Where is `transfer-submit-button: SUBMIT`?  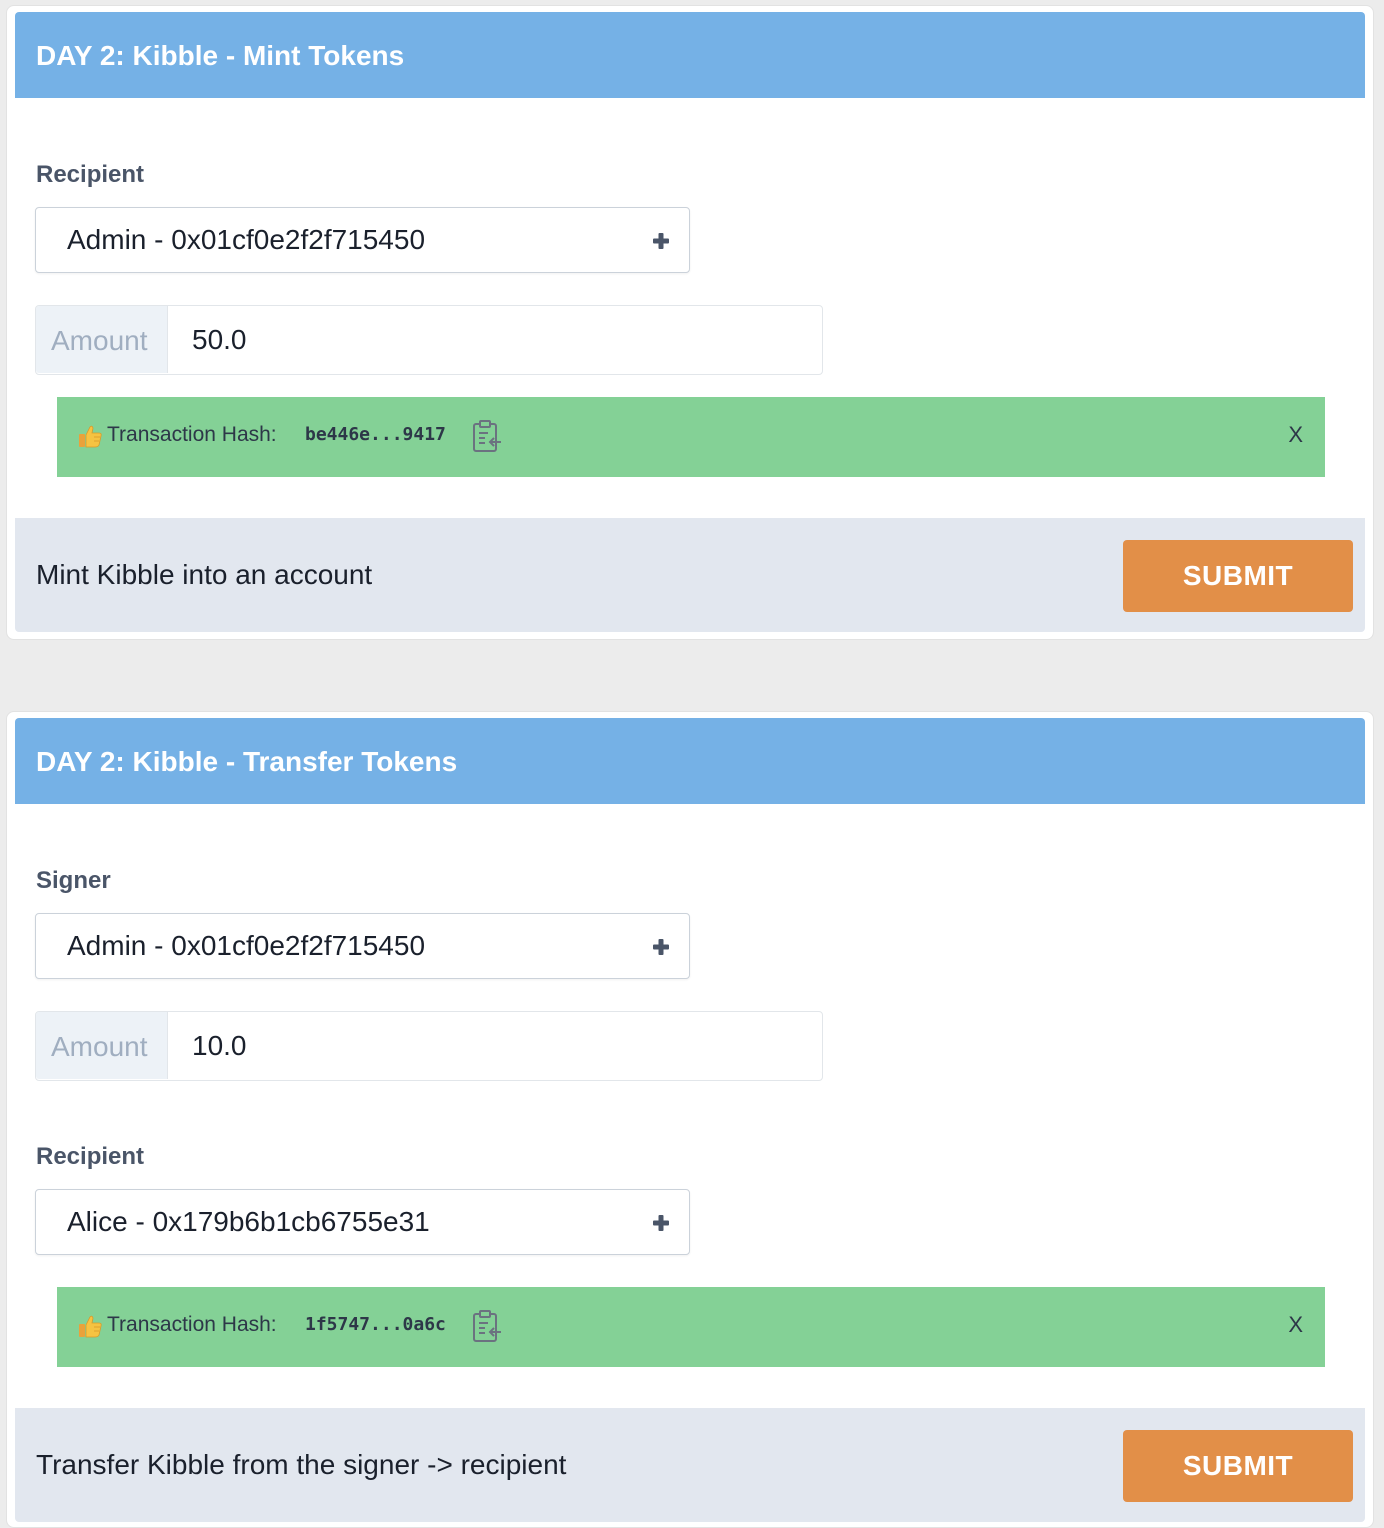 transfer-submit-button: SUBMIT is located at coordinates (1238, 1466).